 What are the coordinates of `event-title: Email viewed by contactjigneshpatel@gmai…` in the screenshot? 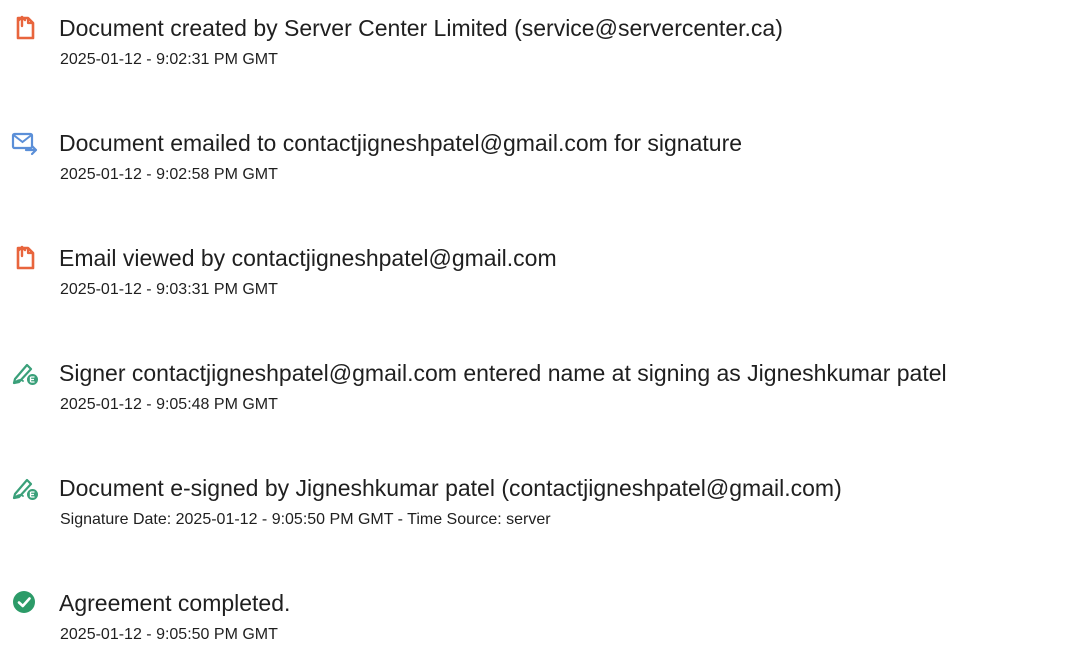 It's located at (308, 258).